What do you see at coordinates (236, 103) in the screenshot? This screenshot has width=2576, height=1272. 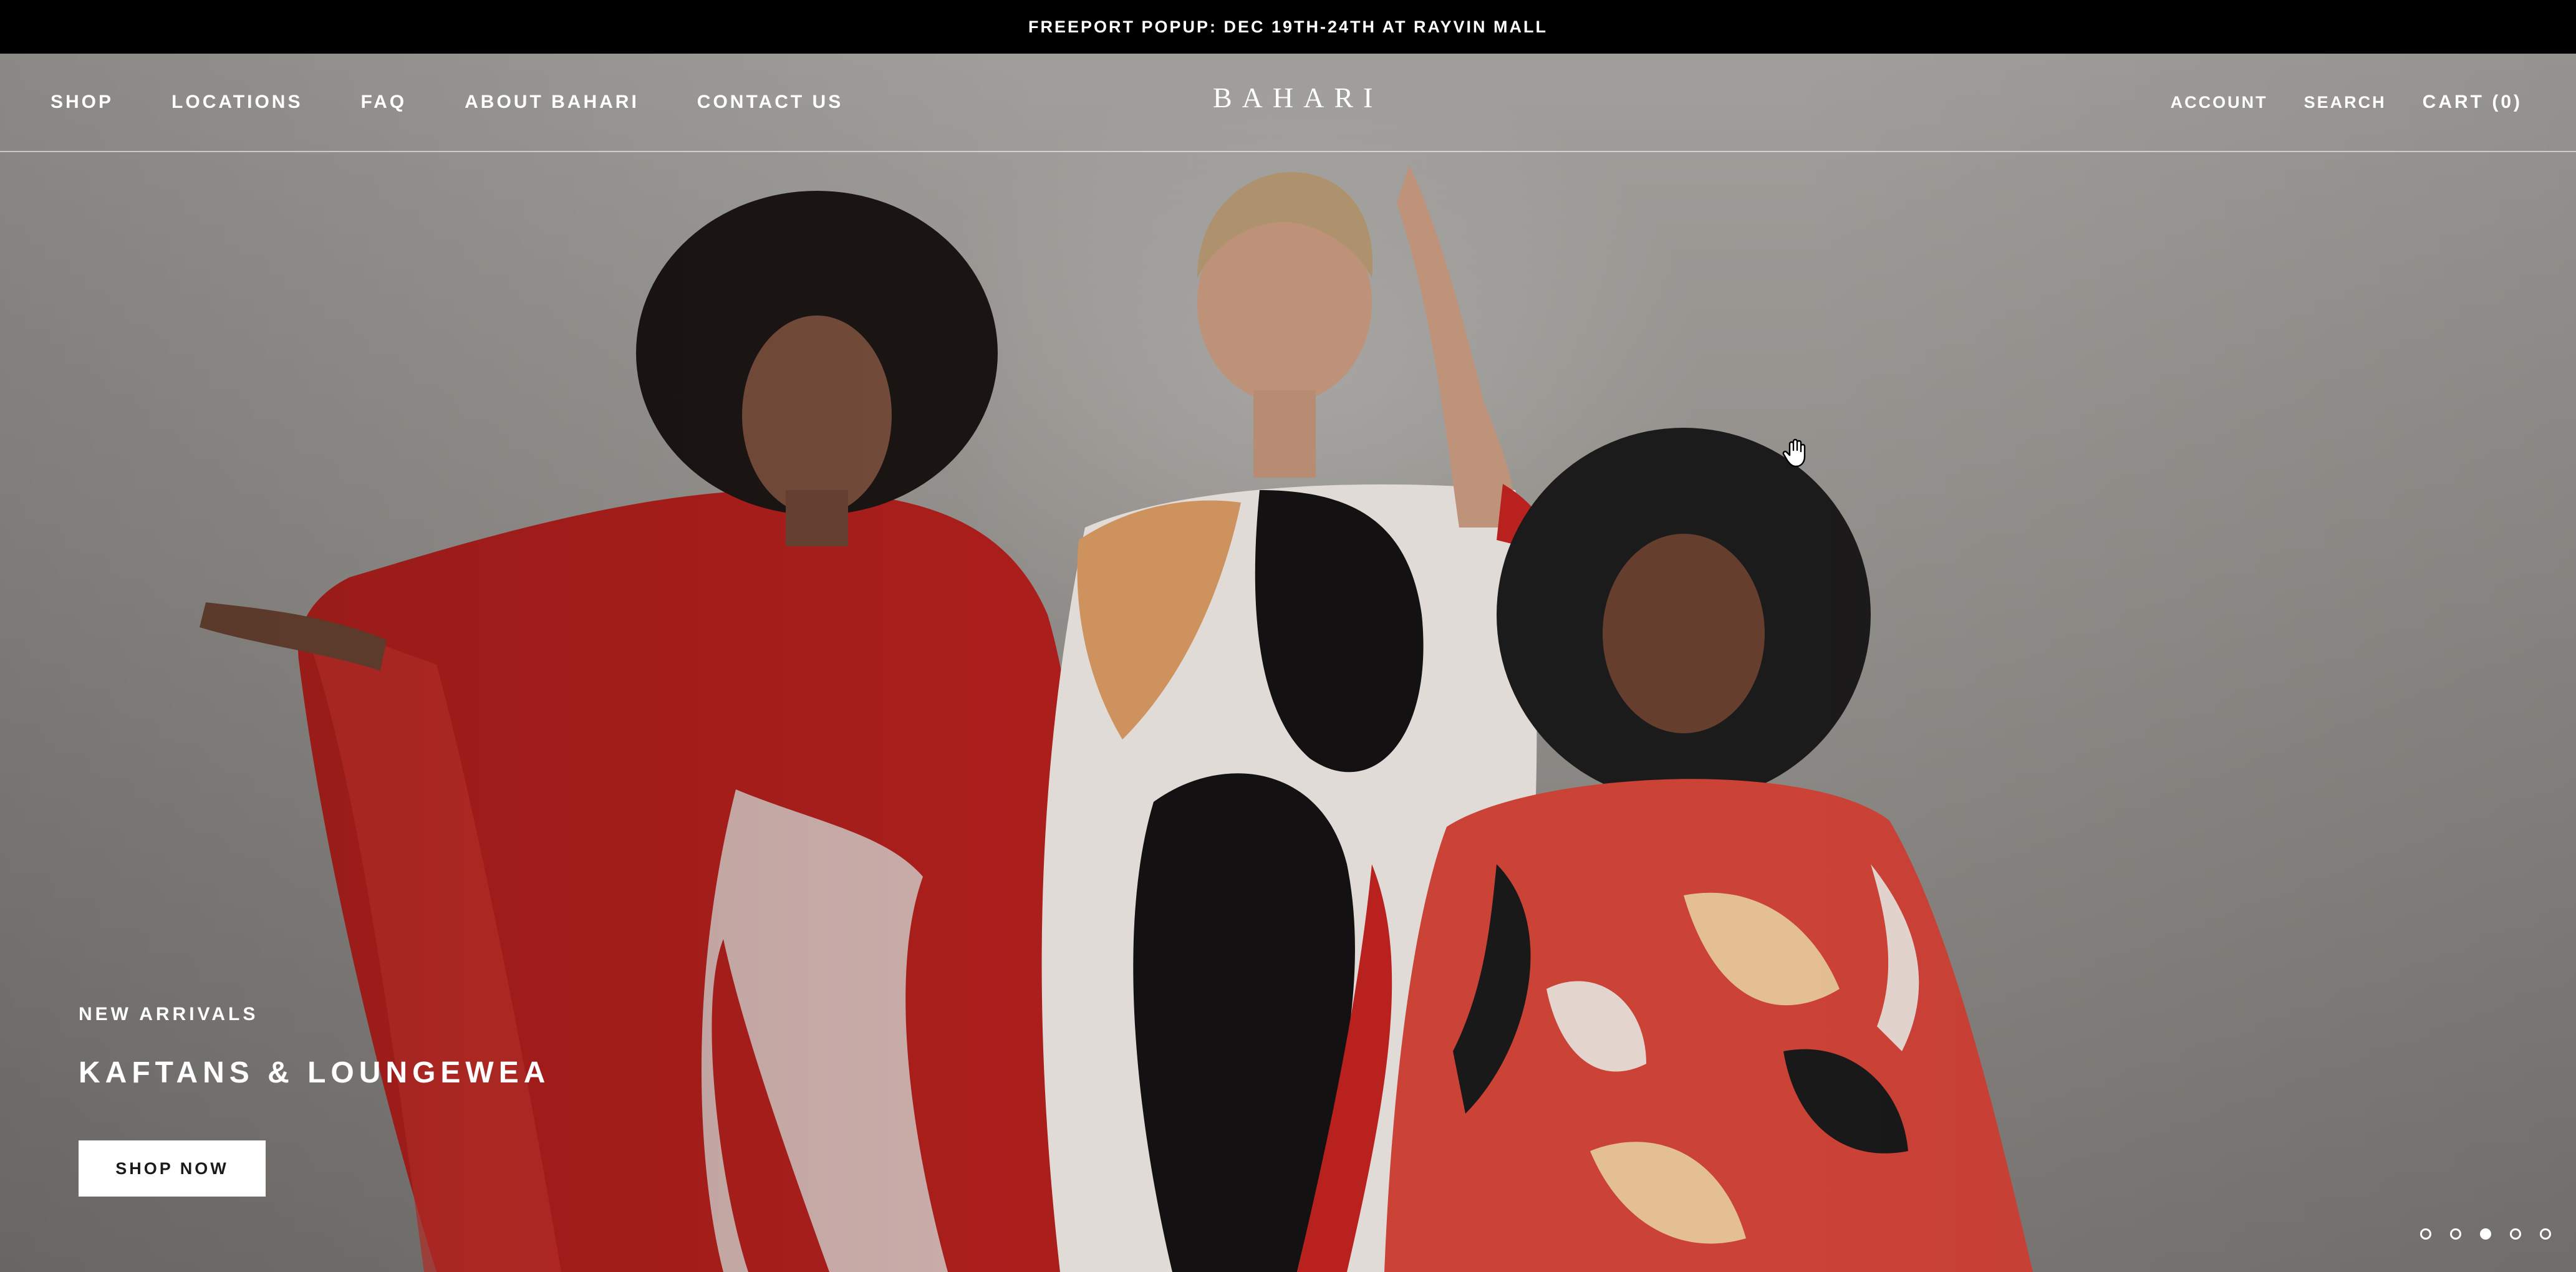 I see `nav-locations: LOCATIONS` at bounding box center [236, 103].